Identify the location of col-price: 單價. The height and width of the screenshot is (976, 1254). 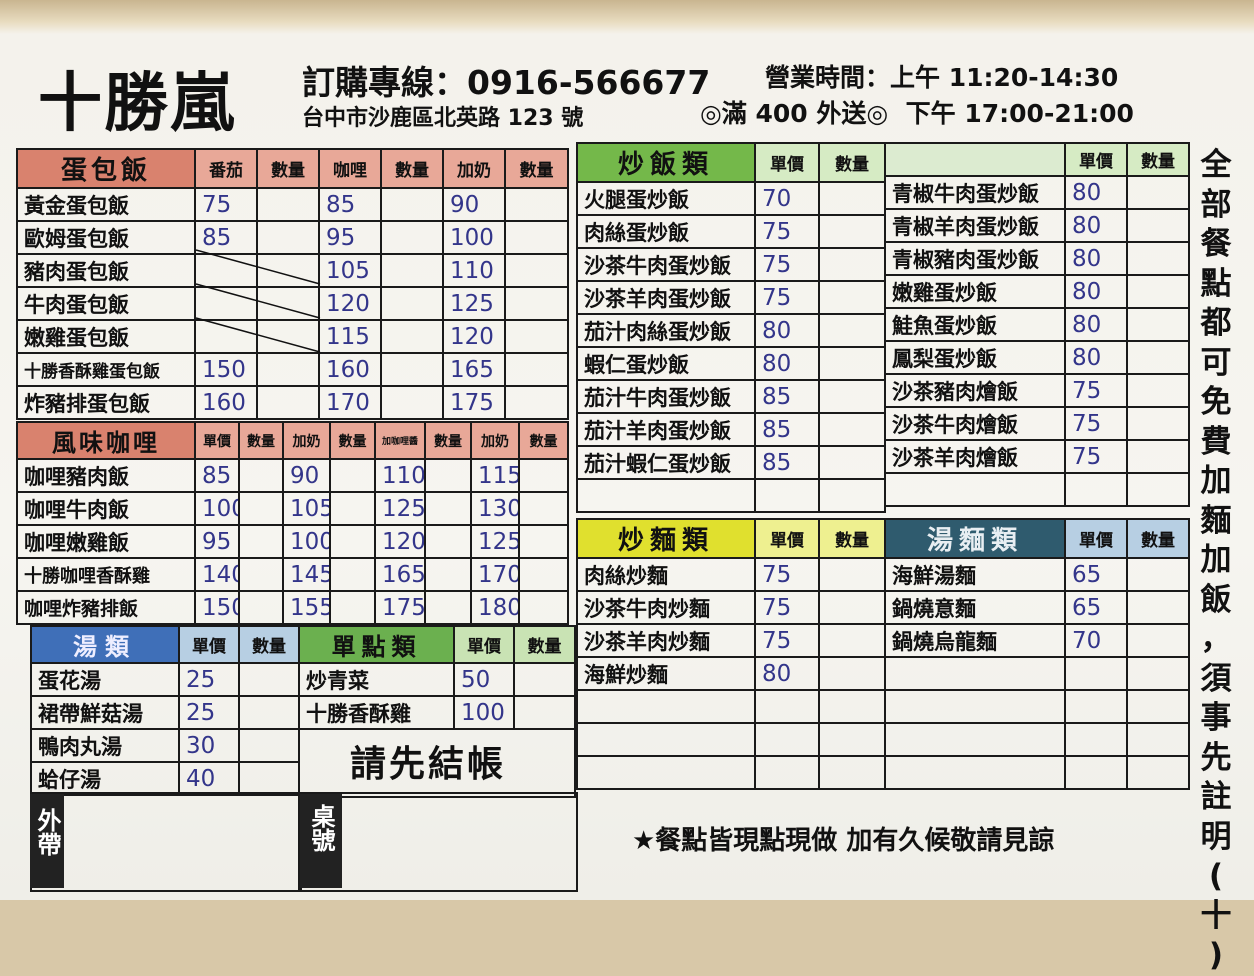
(484, 644).